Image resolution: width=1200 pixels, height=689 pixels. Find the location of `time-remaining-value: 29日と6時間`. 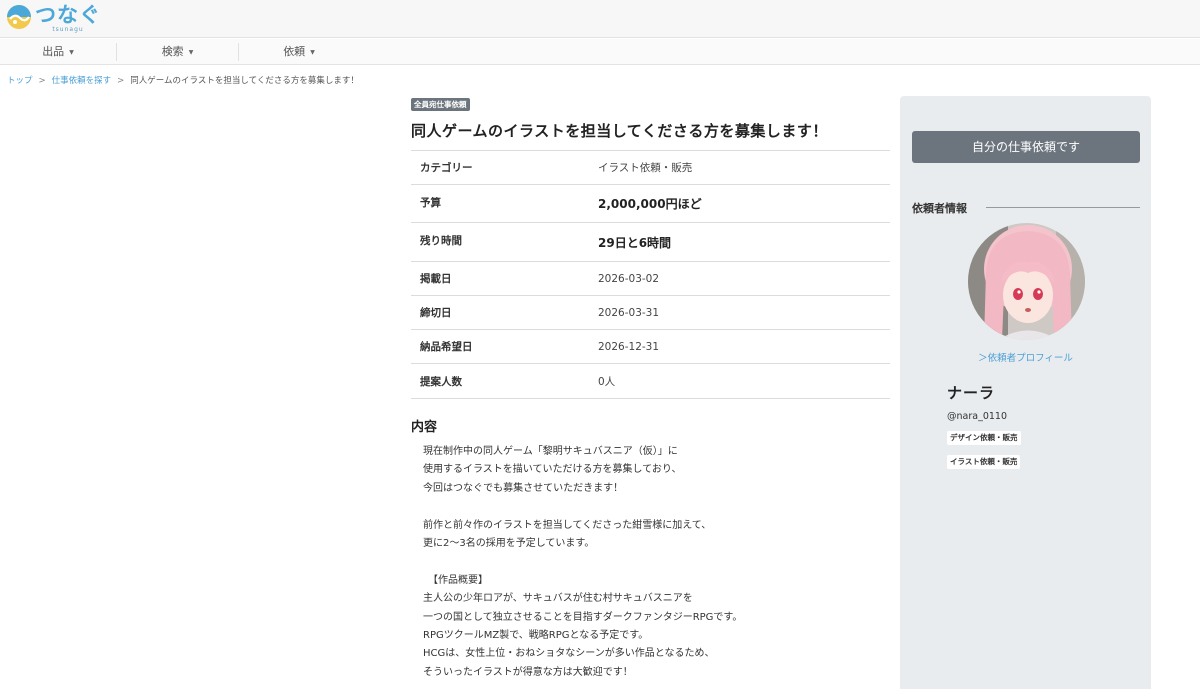

time-remaining-value: 29日と6時間 is located at coordinates (744, 242).